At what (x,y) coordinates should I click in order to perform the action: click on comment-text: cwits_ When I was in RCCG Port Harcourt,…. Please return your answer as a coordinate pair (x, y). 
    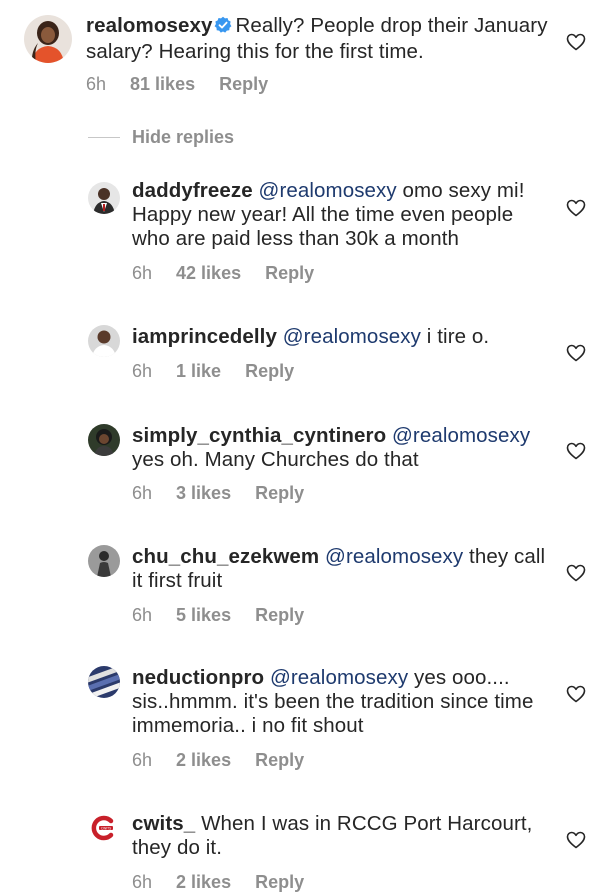
    Looking at the image, I should click on (342, 836).